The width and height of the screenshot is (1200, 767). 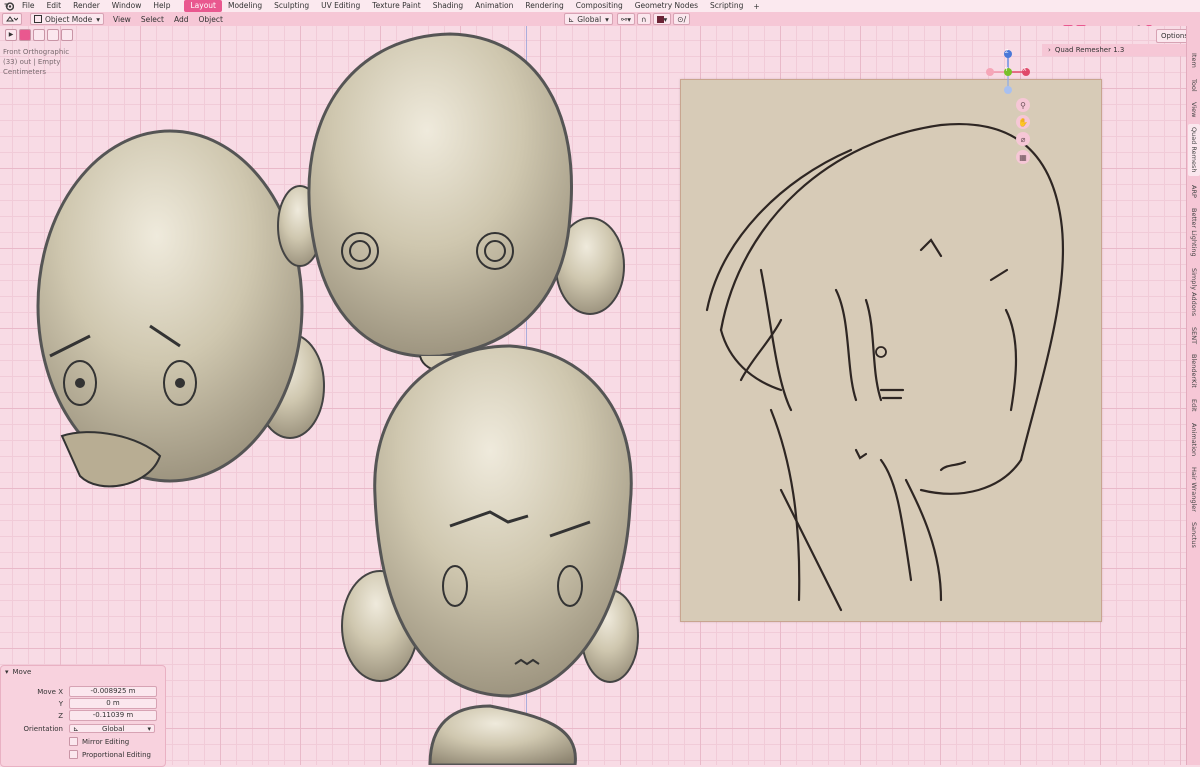 I want to click on sidebar-tab-better-lighting: Better Lighting, so click(x=1194, y=232).